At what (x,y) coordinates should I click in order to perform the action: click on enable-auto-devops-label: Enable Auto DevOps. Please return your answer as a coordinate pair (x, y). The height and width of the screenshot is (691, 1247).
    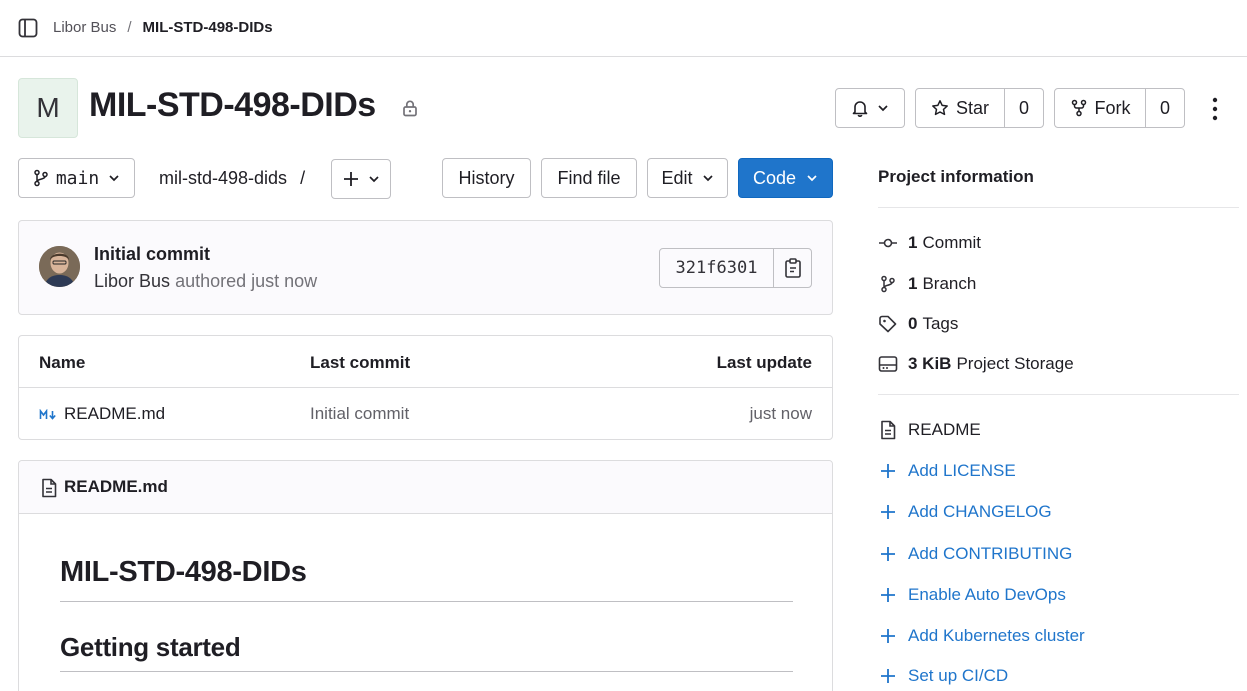
    Looking at the image, I should click on (987, 594).